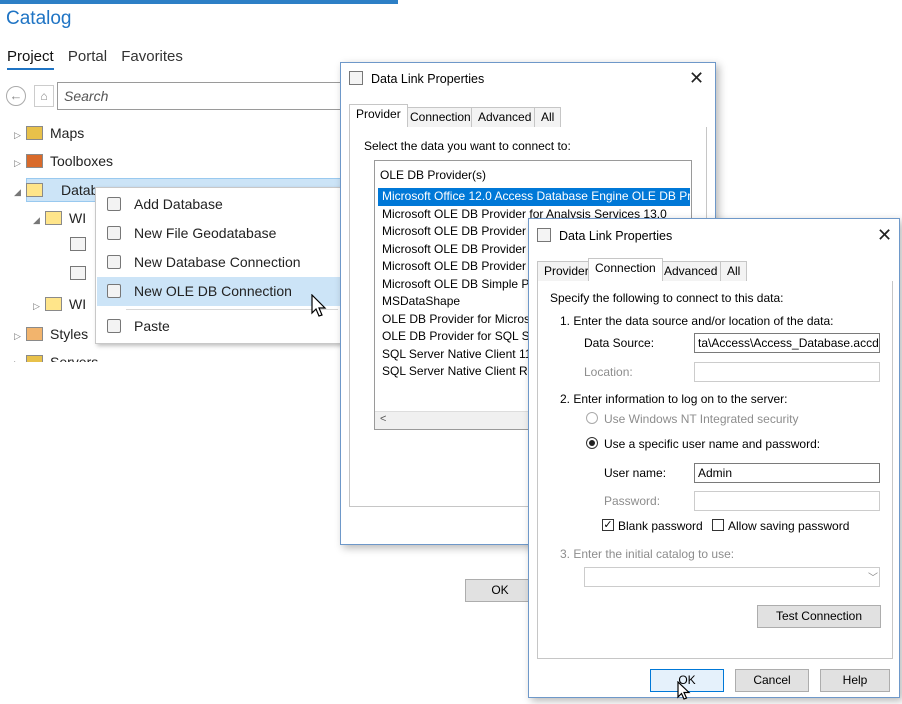 The width and height of the screenshot is (902, 704). Describe the element at coordinates (199, 2) in the screenshot. I see `catalog-accent-bar` at that location.